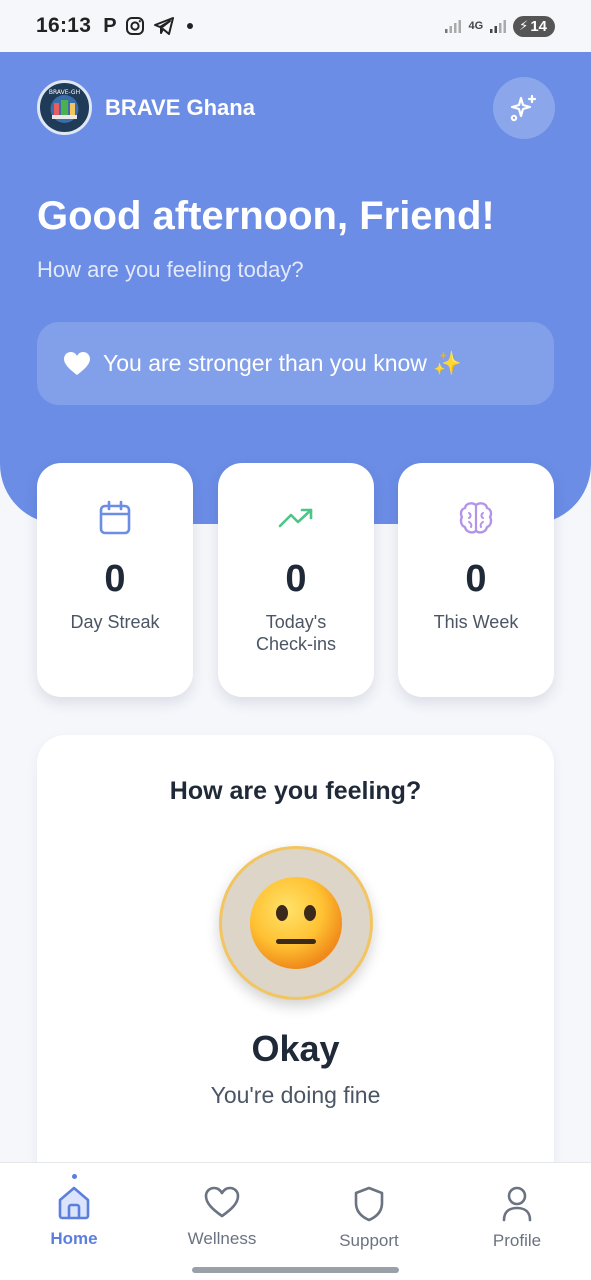 This screenshot has width=591, height=1280. I want to click on heart-icon, so click(222, 1202).